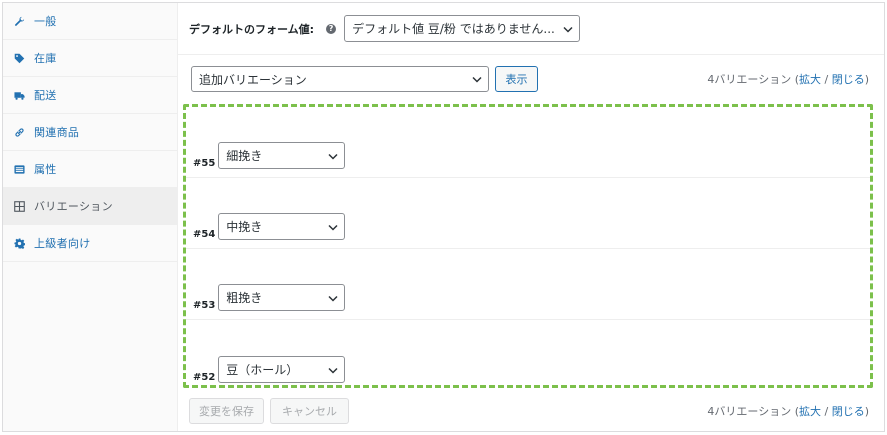  Describe the element at coordinates (528, 355) in the screenshot. I see `variation-row: #52 豆（ホール）` at that location.